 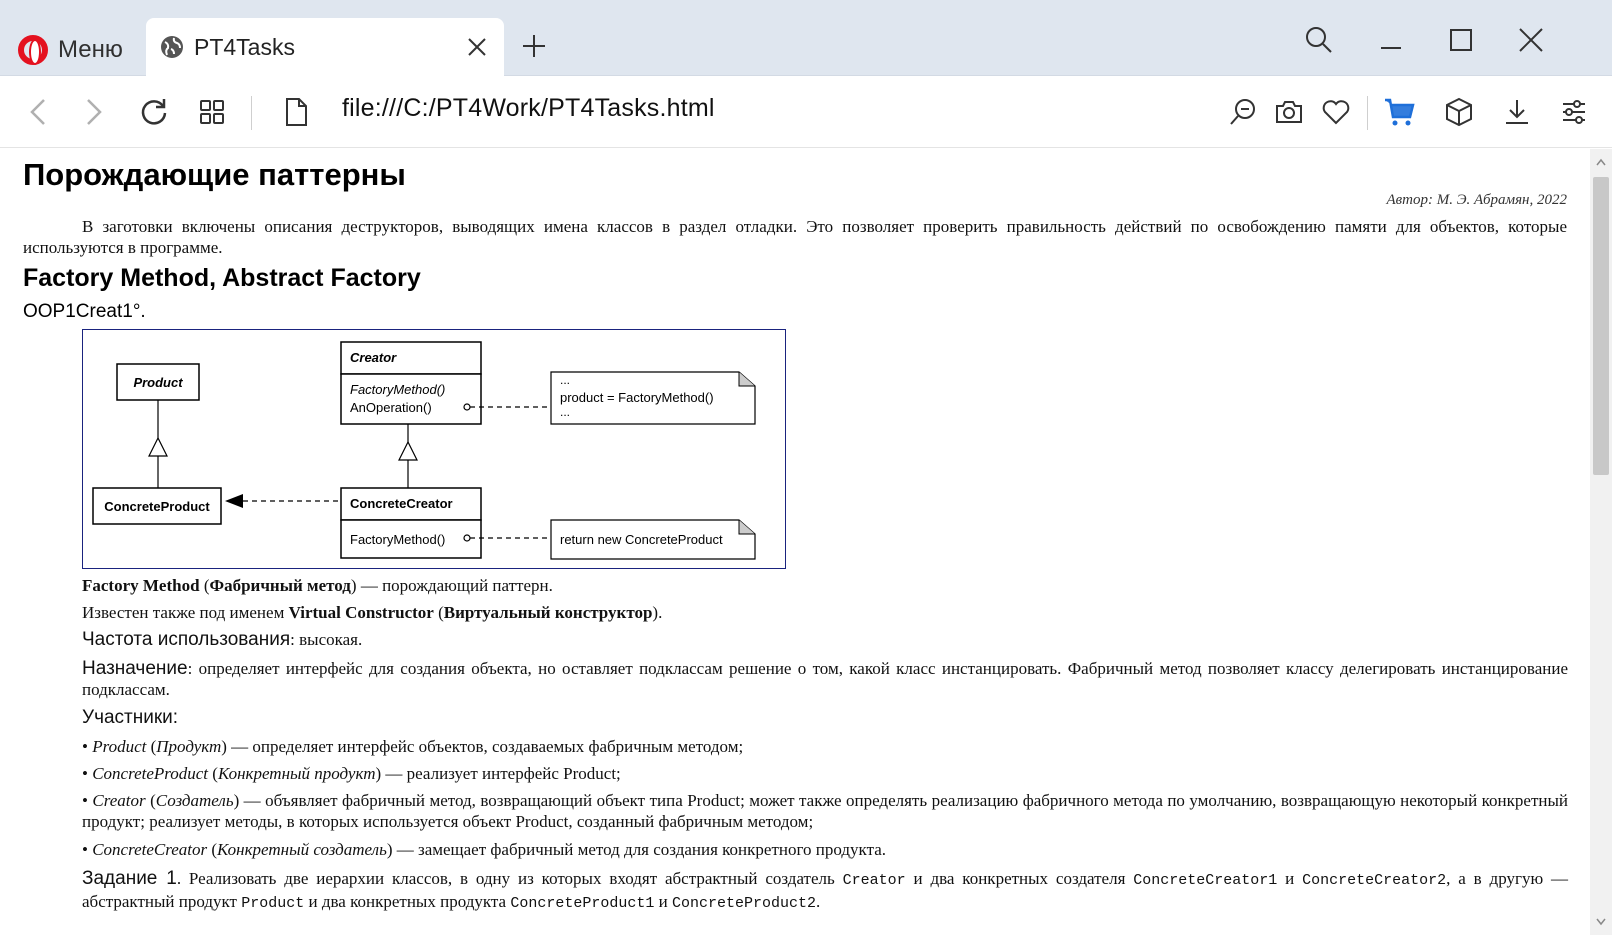 What do you see at coordinates (1243, 112) in the screenshot?
I see `zoom-out-icon` at bounding box center [1243, 112].